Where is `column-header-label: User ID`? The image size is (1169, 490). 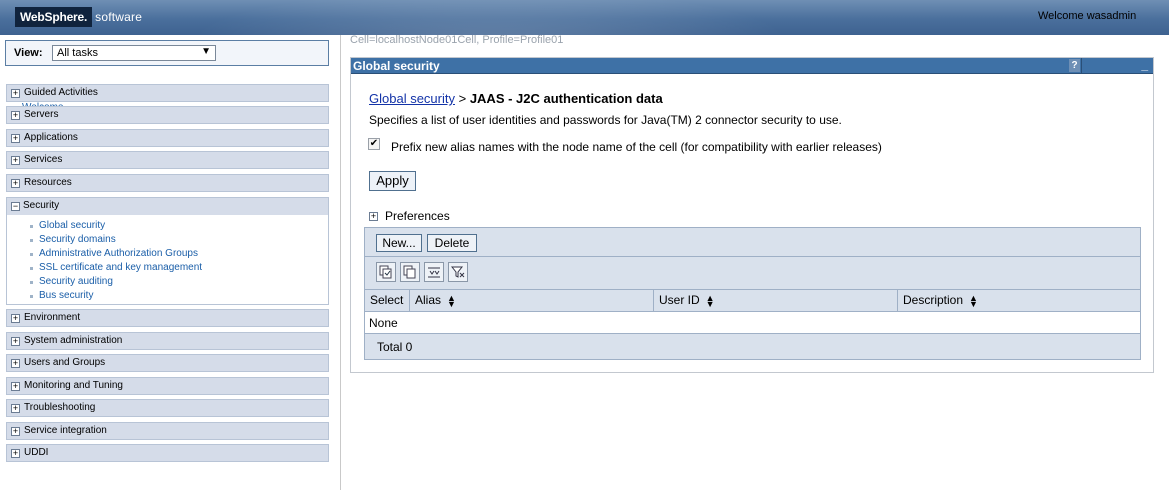
column-header-label: User ID is located at coordinates (679, 300).